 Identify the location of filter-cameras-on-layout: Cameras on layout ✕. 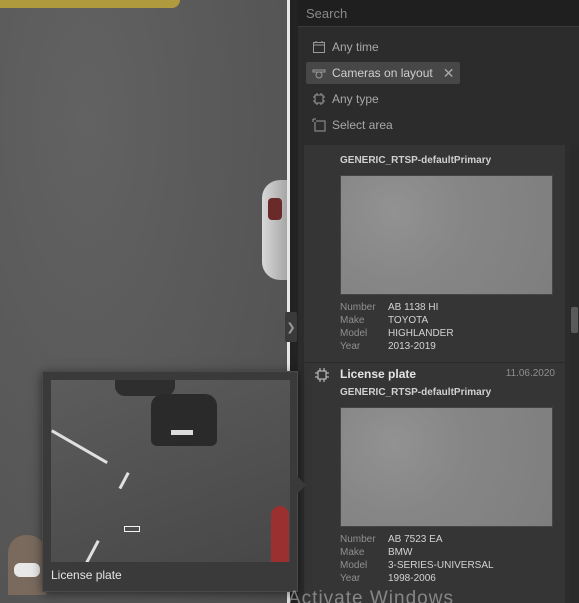
(383, 73).